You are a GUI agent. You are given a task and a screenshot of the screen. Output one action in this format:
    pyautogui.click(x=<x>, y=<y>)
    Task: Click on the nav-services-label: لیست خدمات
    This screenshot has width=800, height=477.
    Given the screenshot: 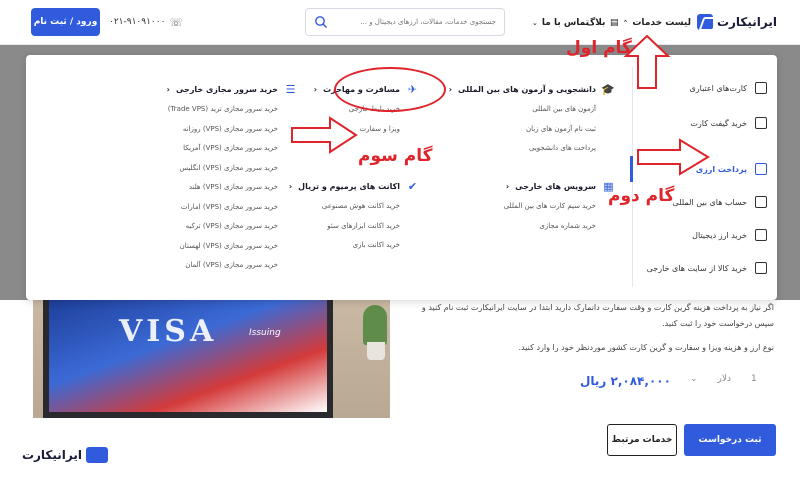 What is the action you would take?
    pyautogui.click(x=661, y=22)
    